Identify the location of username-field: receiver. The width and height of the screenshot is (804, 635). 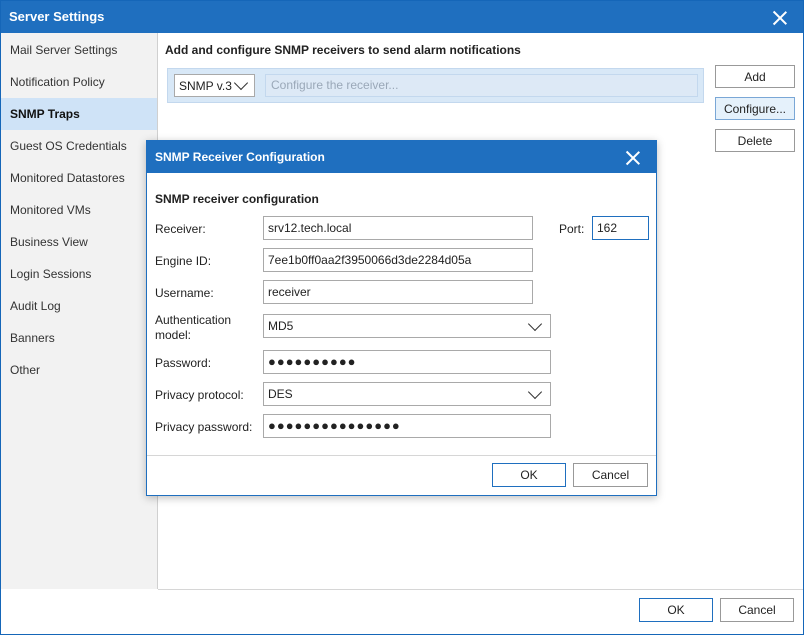
(398, 292).